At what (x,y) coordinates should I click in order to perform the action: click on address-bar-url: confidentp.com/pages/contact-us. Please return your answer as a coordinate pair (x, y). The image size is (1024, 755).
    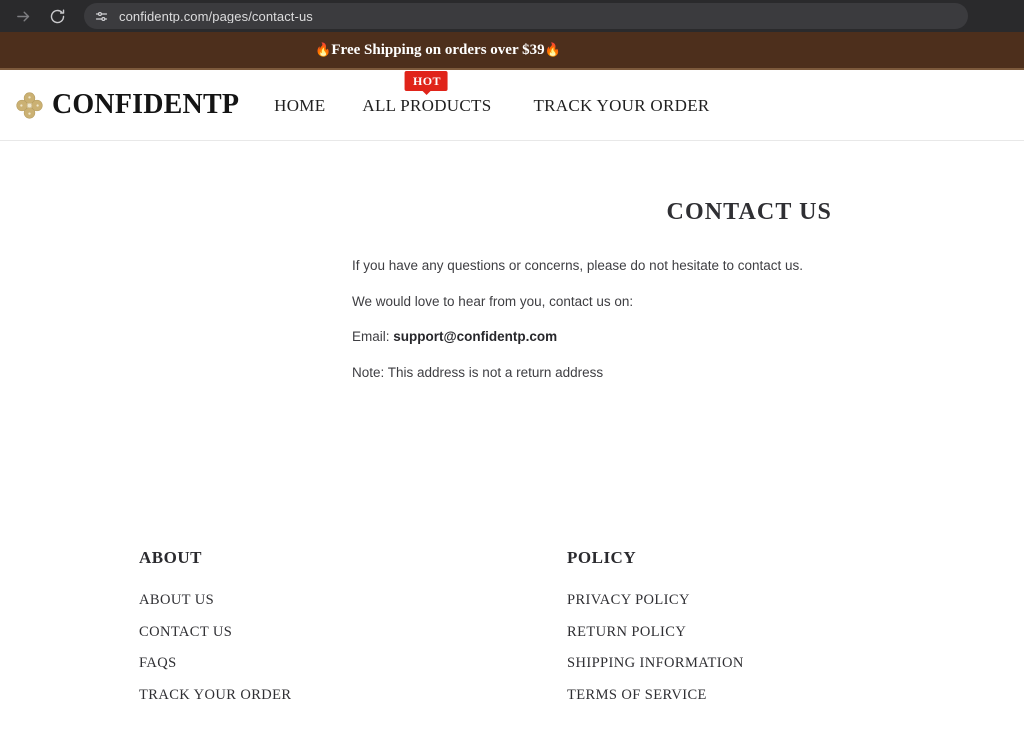
    Looking at the image, I should click on (216, 16).